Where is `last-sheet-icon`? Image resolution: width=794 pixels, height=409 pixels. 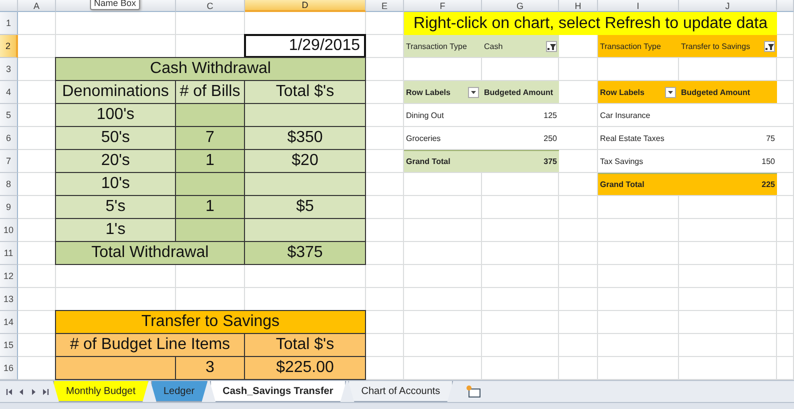
last-sheet-icon is located at coordinates (45, 392).